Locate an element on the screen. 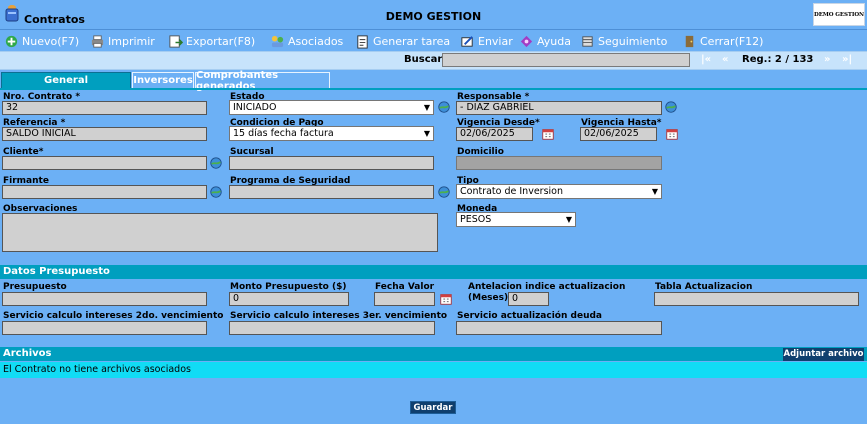 The image size is (867, 424). firmante-field is located at coordinates (104, 192).